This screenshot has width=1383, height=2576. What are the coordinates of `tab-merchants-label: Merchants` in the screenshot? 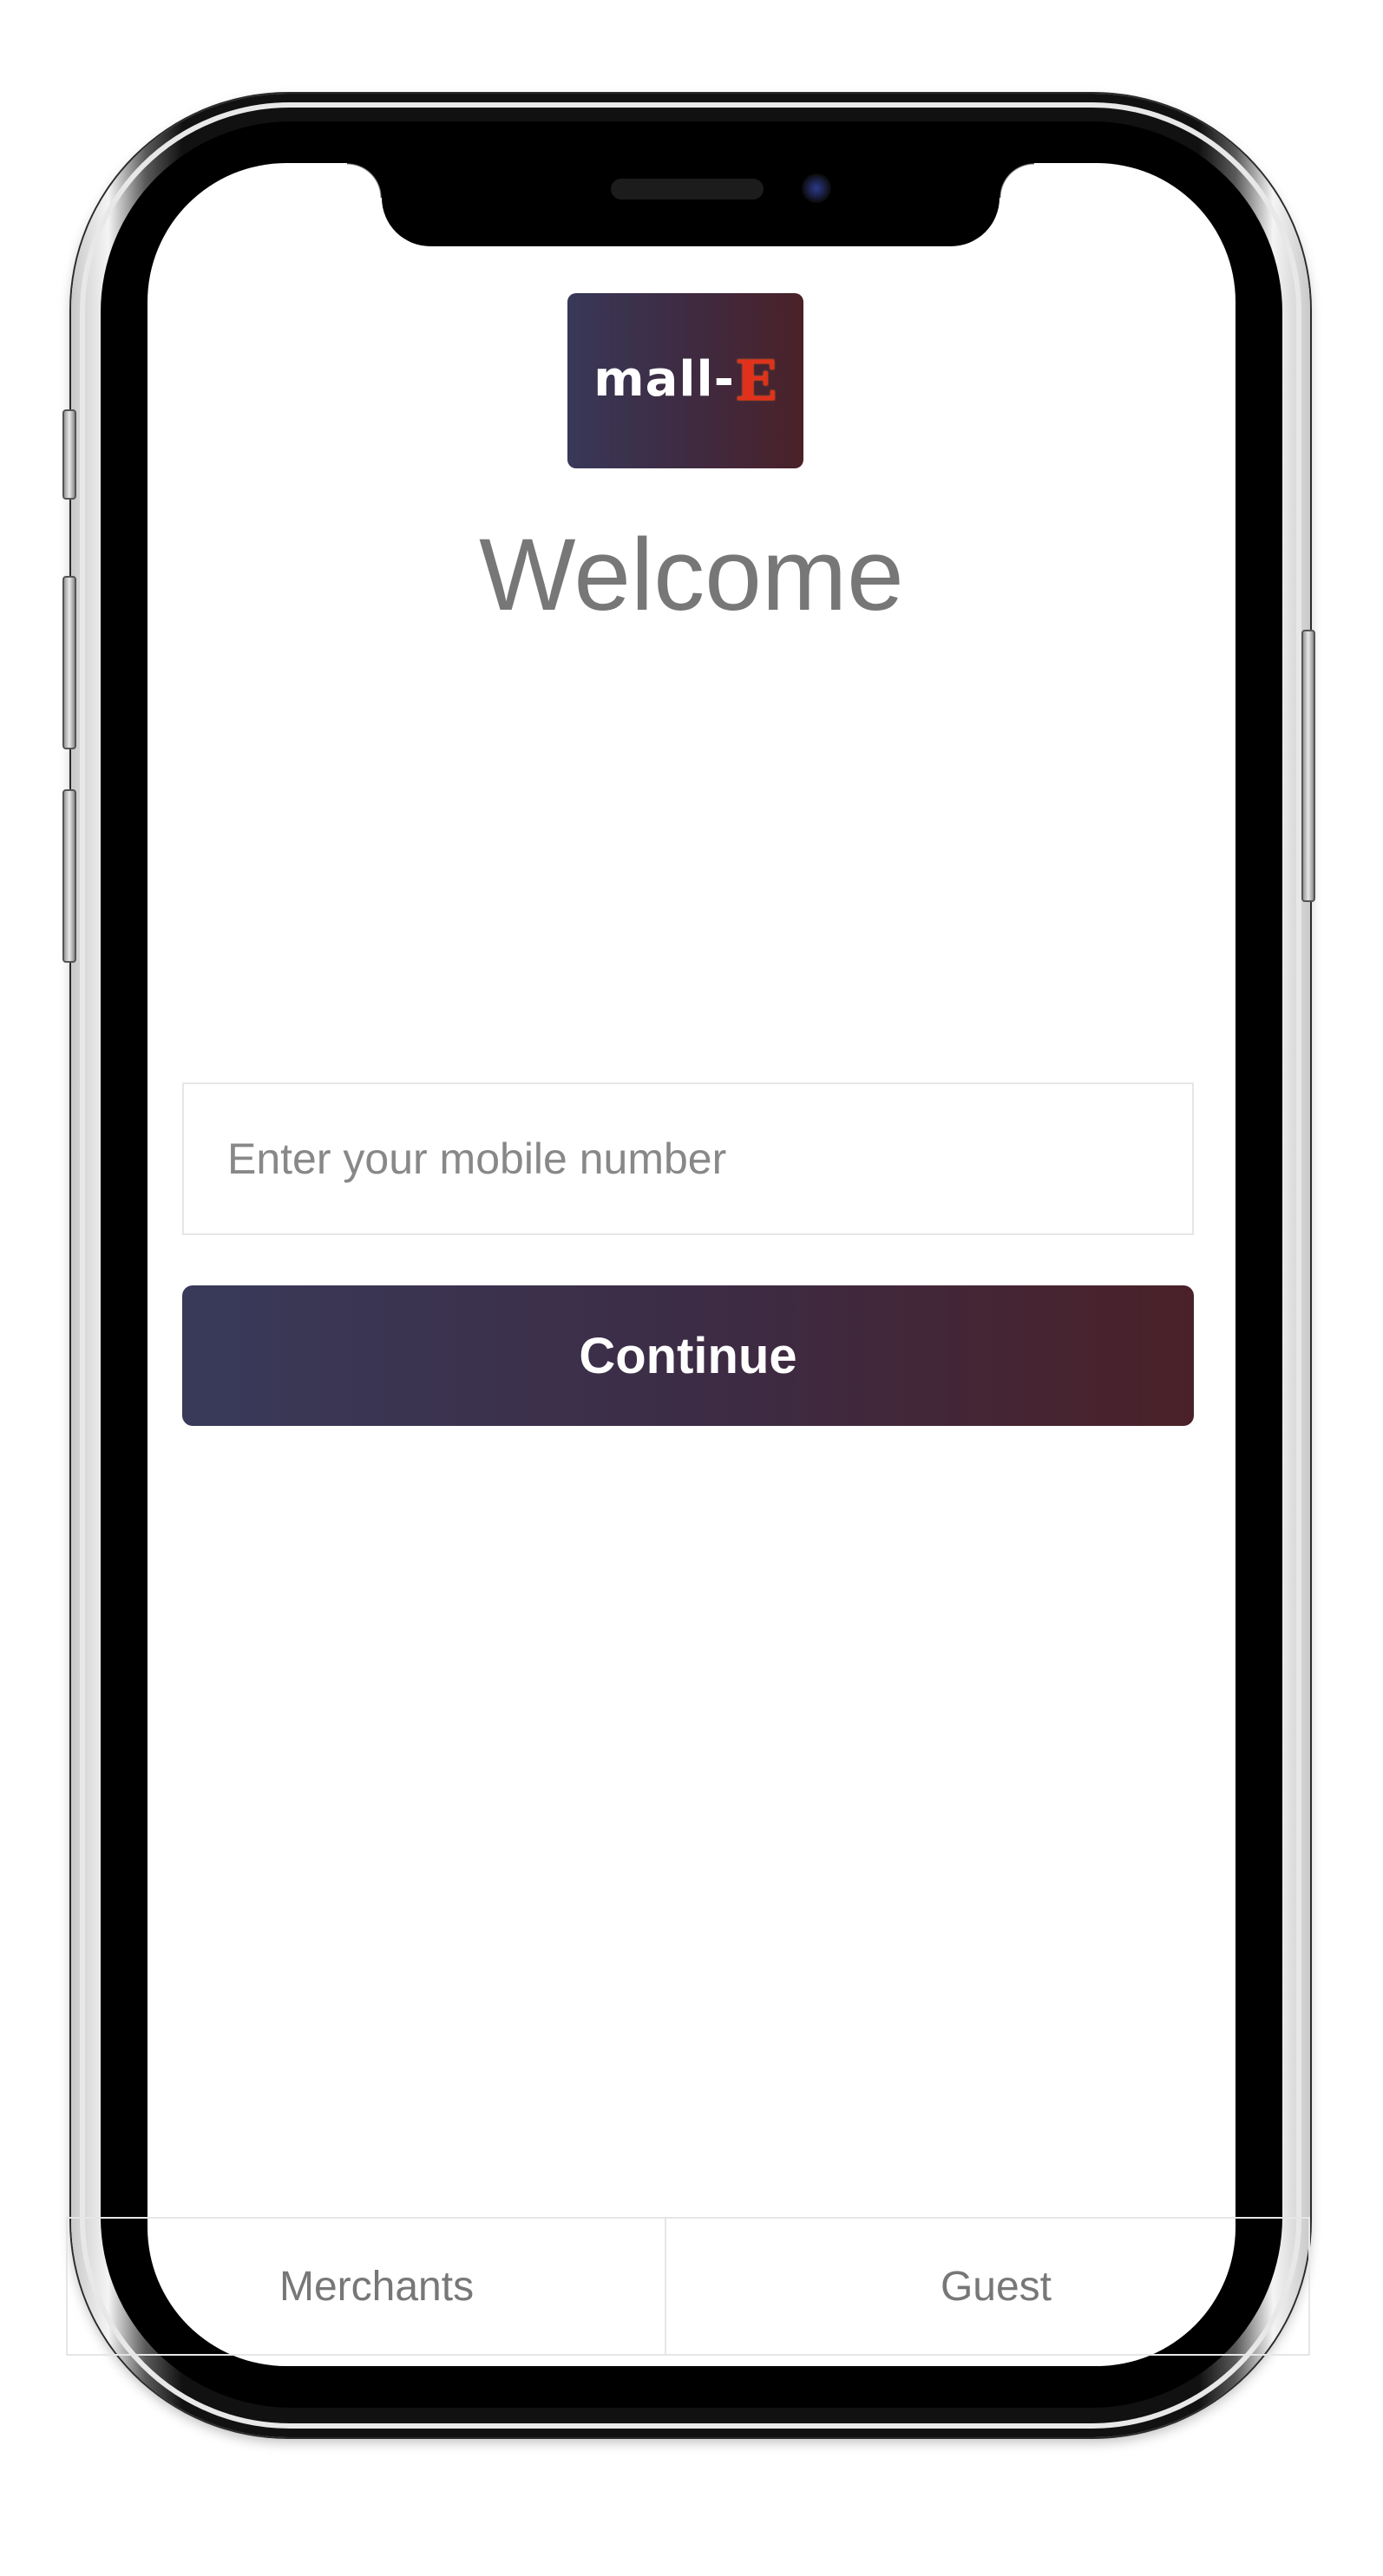 It's located at (377, 2286).